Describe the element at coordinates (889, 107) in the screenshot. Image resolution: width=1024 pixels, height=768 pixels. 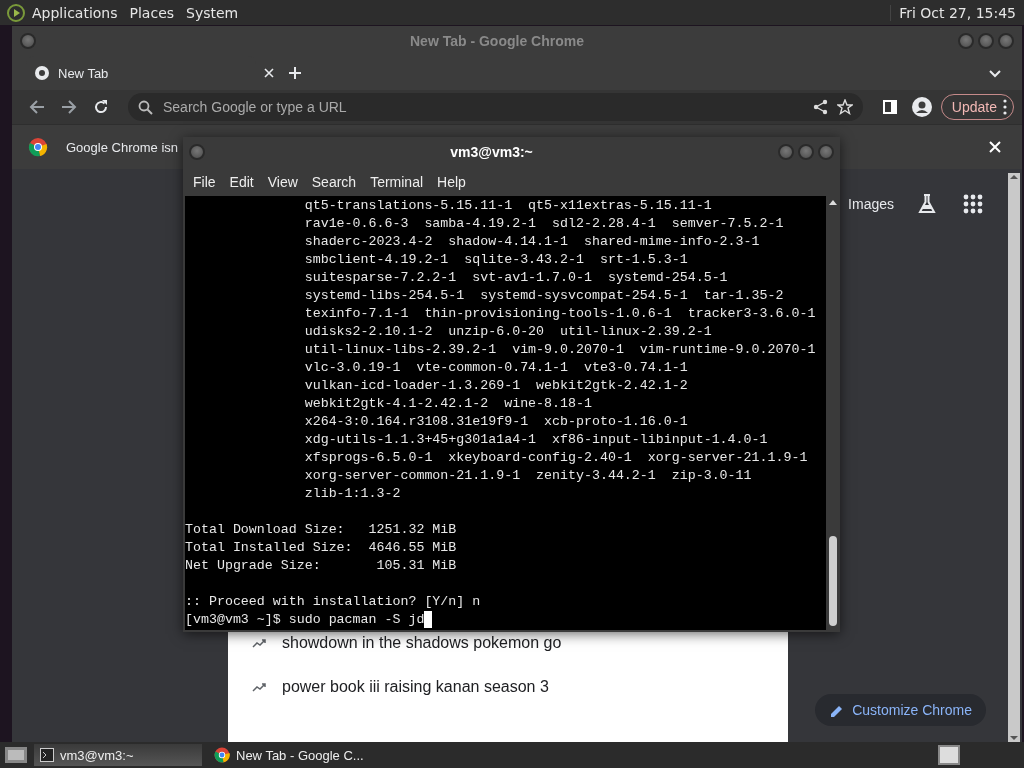
I see `side-panel-icon` at that location.